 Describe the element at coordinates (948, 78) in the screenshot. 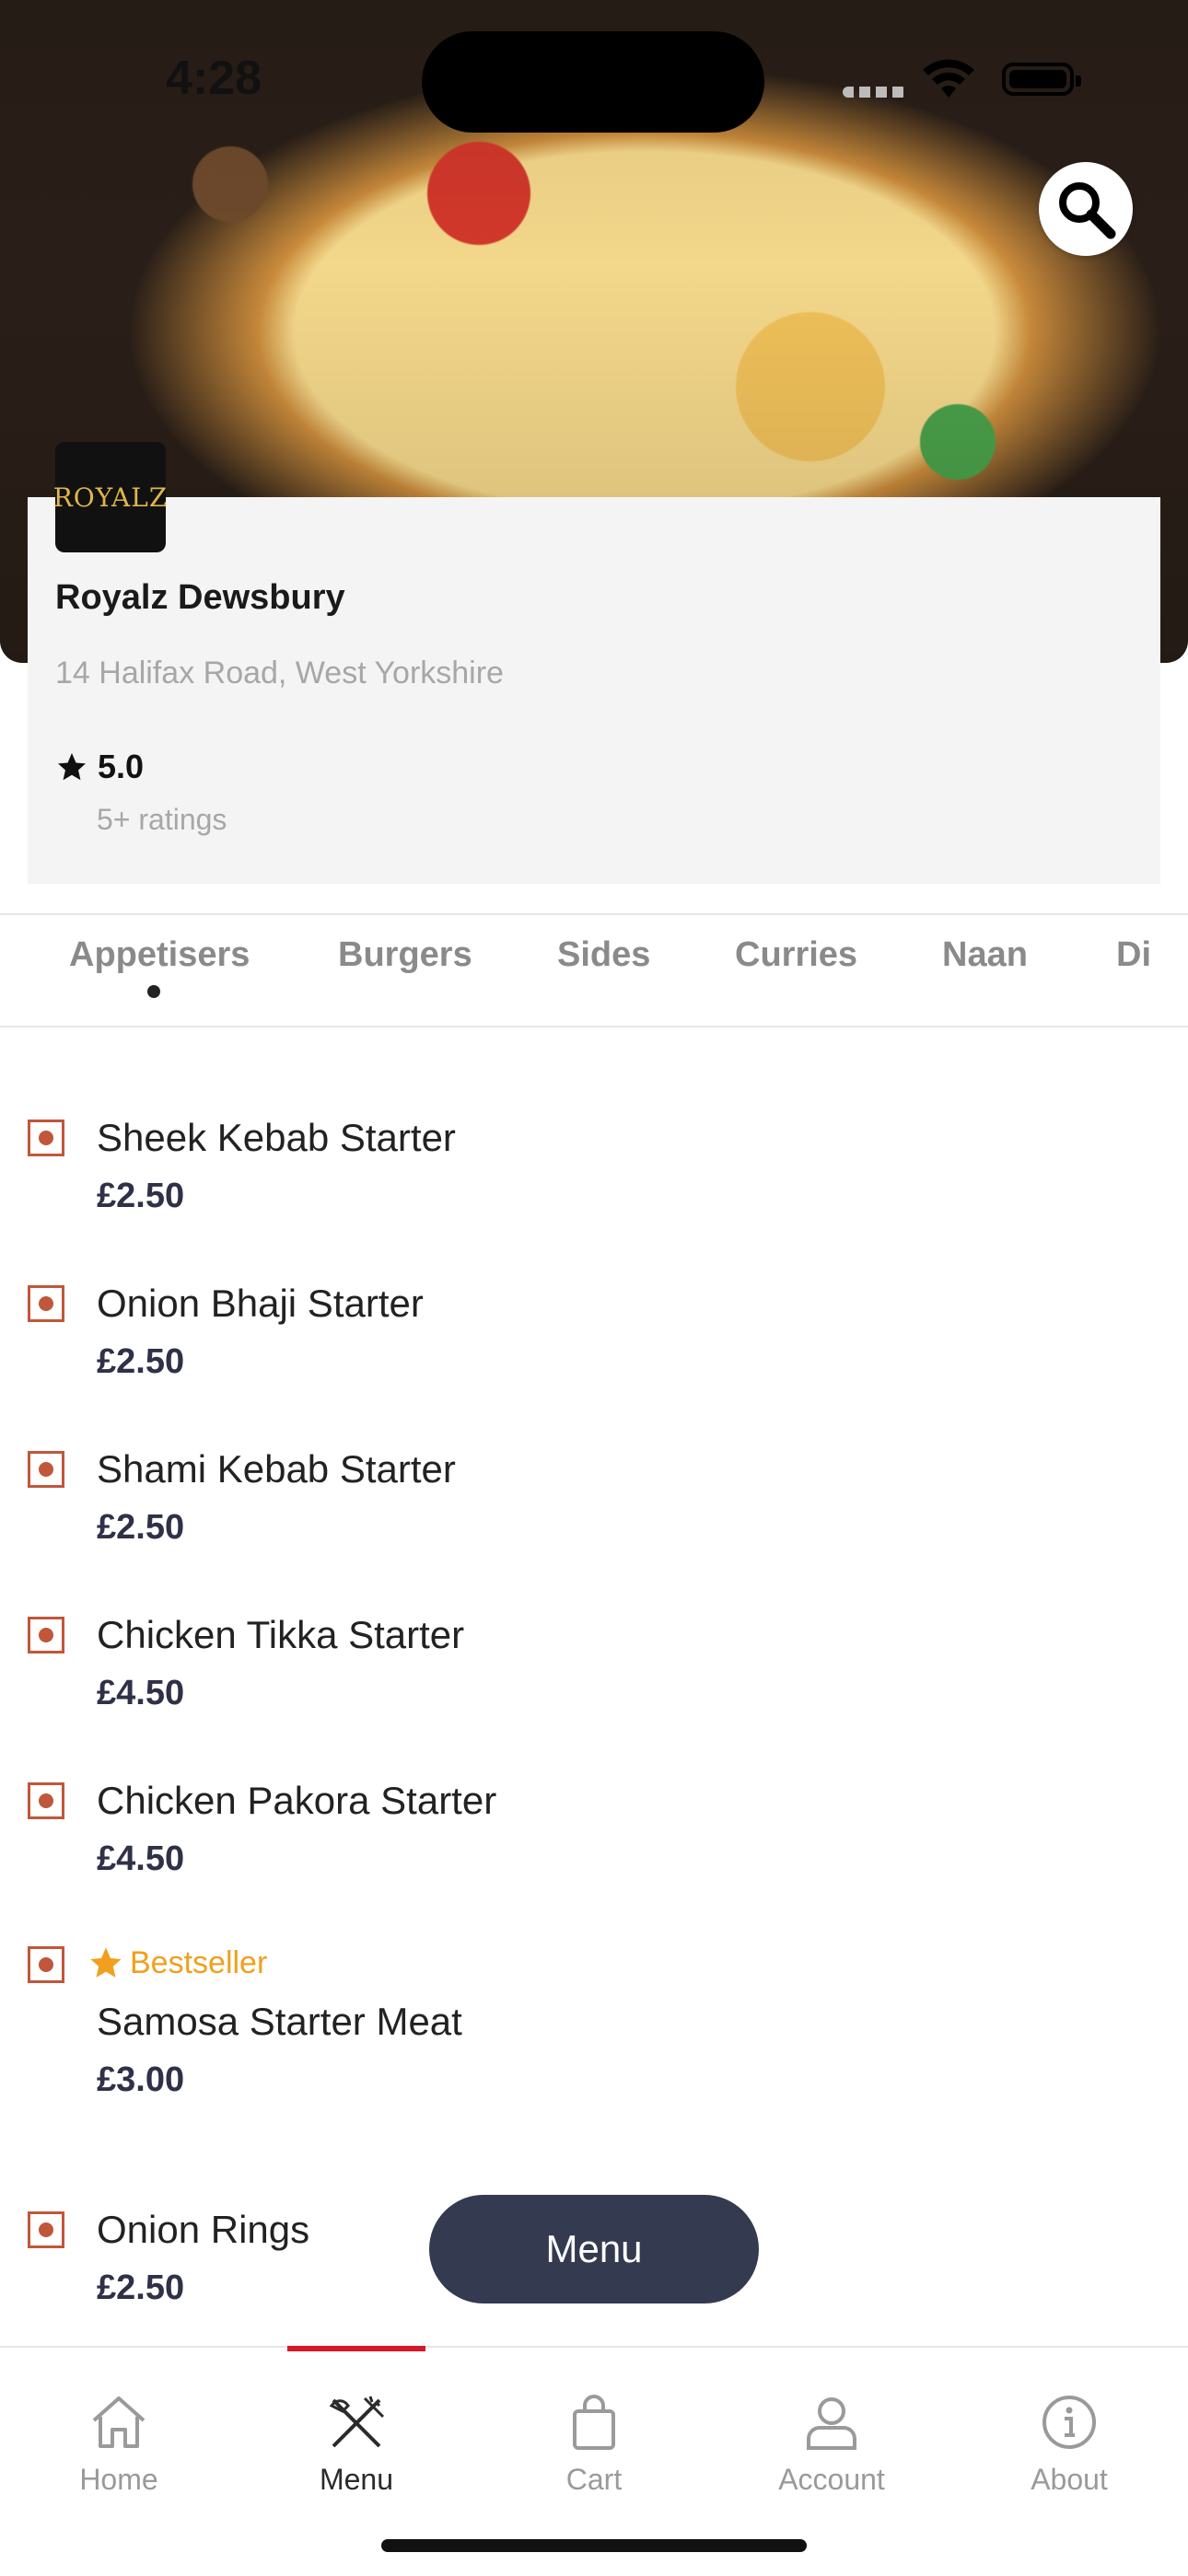

I see `wifi-icon` at that location.